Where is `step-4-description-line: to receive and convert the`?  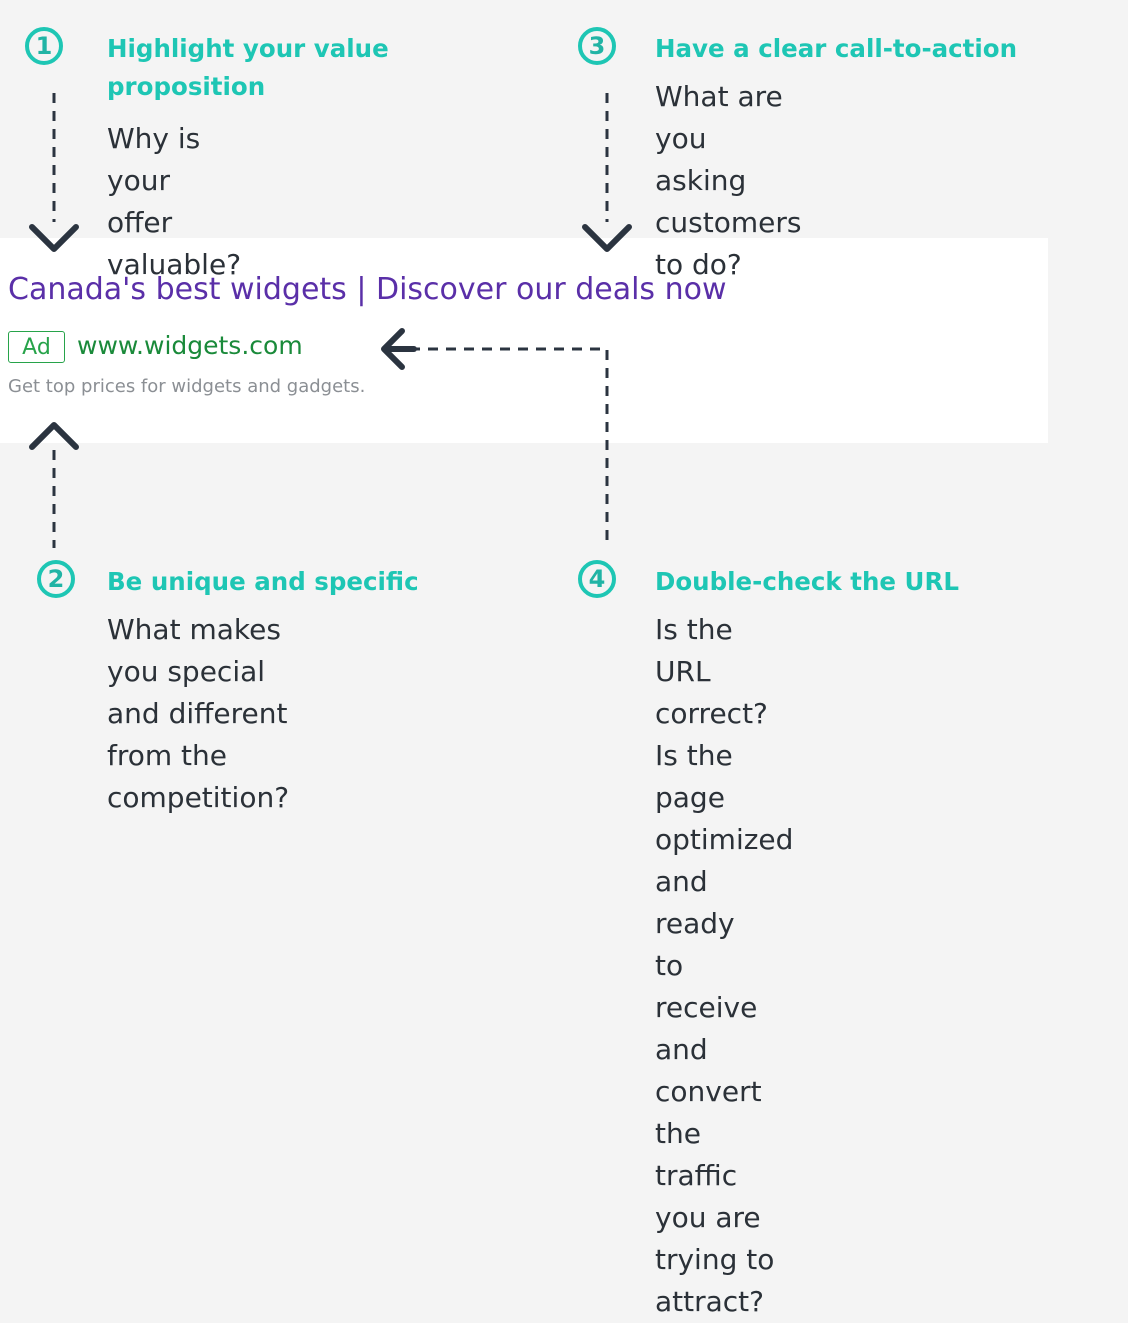
step-4-description-line: to receive and convert the is located at coordinates (708, 1049).